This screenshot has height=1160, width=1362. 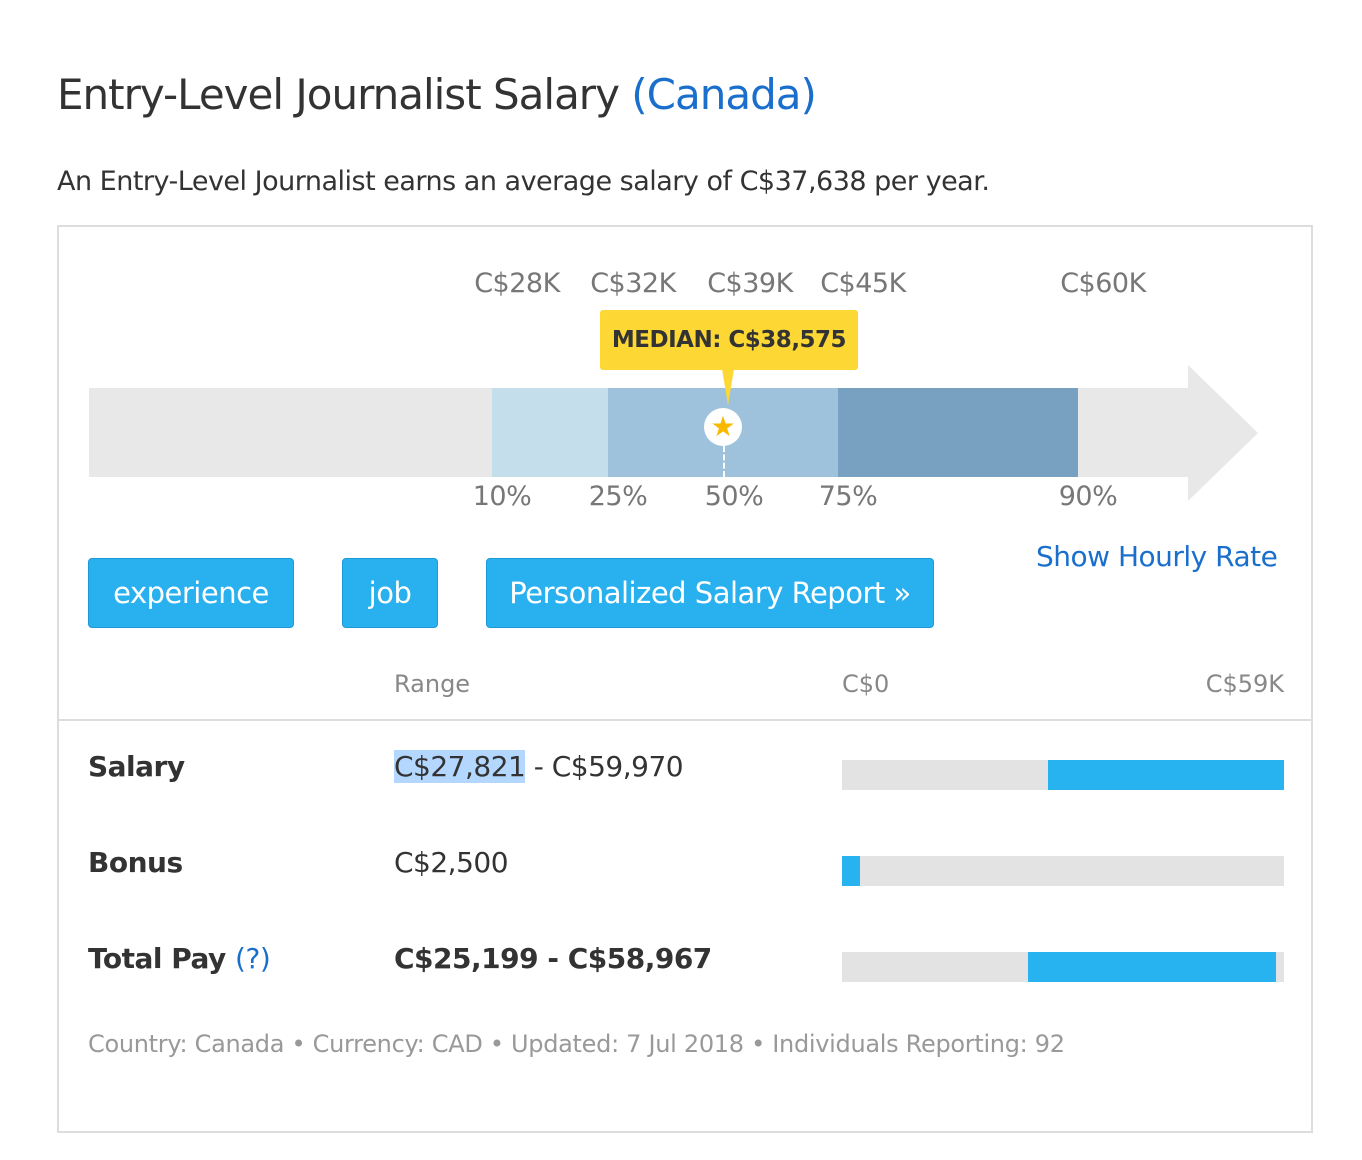 I want to click on total-pay-label: Total Pay (?), so click(x=179, y=958).